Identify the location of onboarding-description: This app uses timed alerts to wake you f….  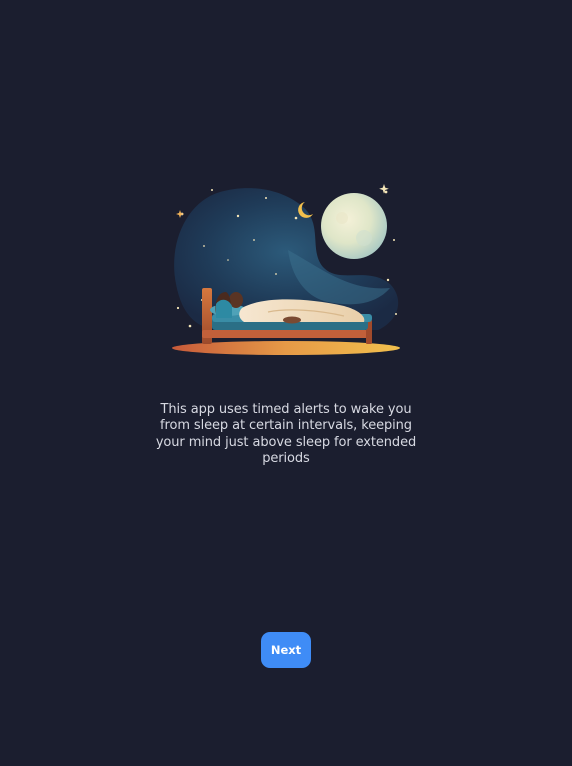
(286, 434).